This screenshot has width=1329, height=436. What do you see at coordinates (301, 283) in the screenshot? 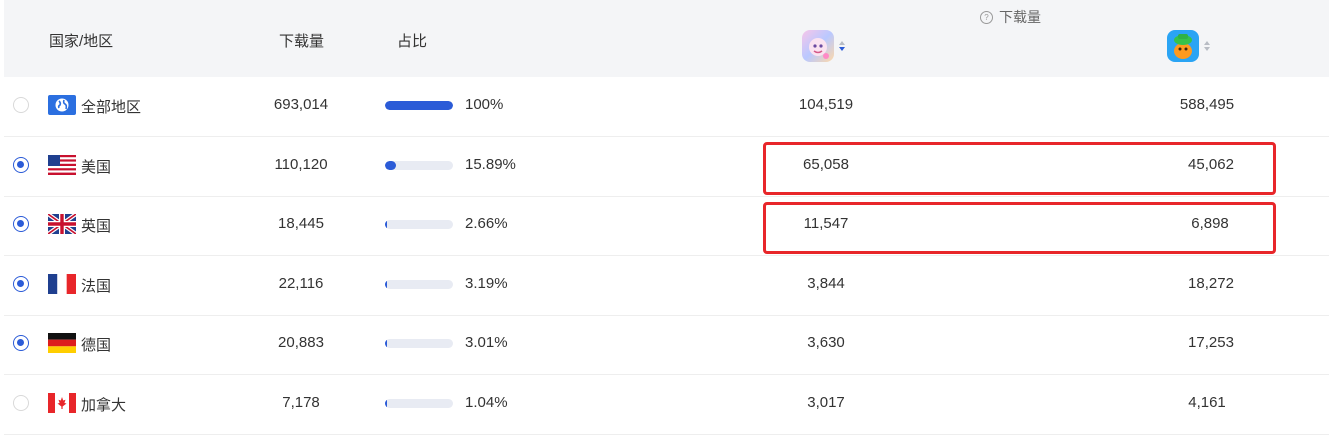
I see `downloads-value: 22,116` at bounding box center [301, 283].